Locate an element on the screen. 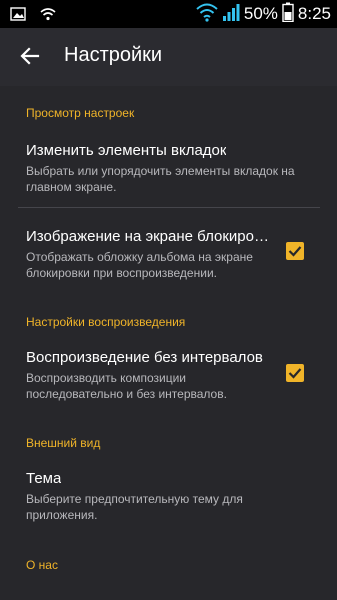 The width and height of the screenshot is (337, 600). setting-subtitle: Воспроизводить композиции is located at coordinates (106, 378).